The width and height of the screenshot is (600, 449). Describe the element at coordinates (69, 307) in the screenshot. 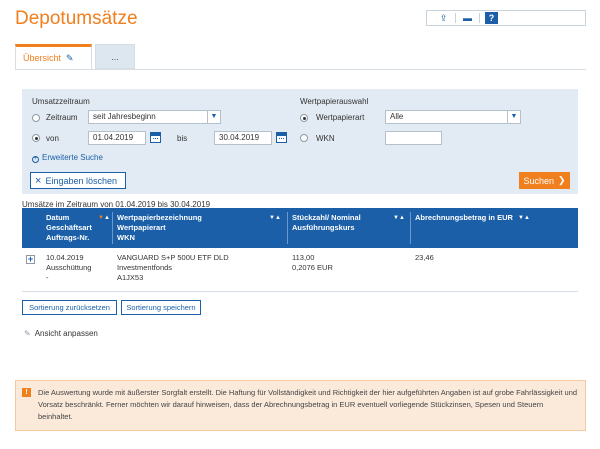

I see `reset-sort-button: Sortierung zurücksetzen` at that location.